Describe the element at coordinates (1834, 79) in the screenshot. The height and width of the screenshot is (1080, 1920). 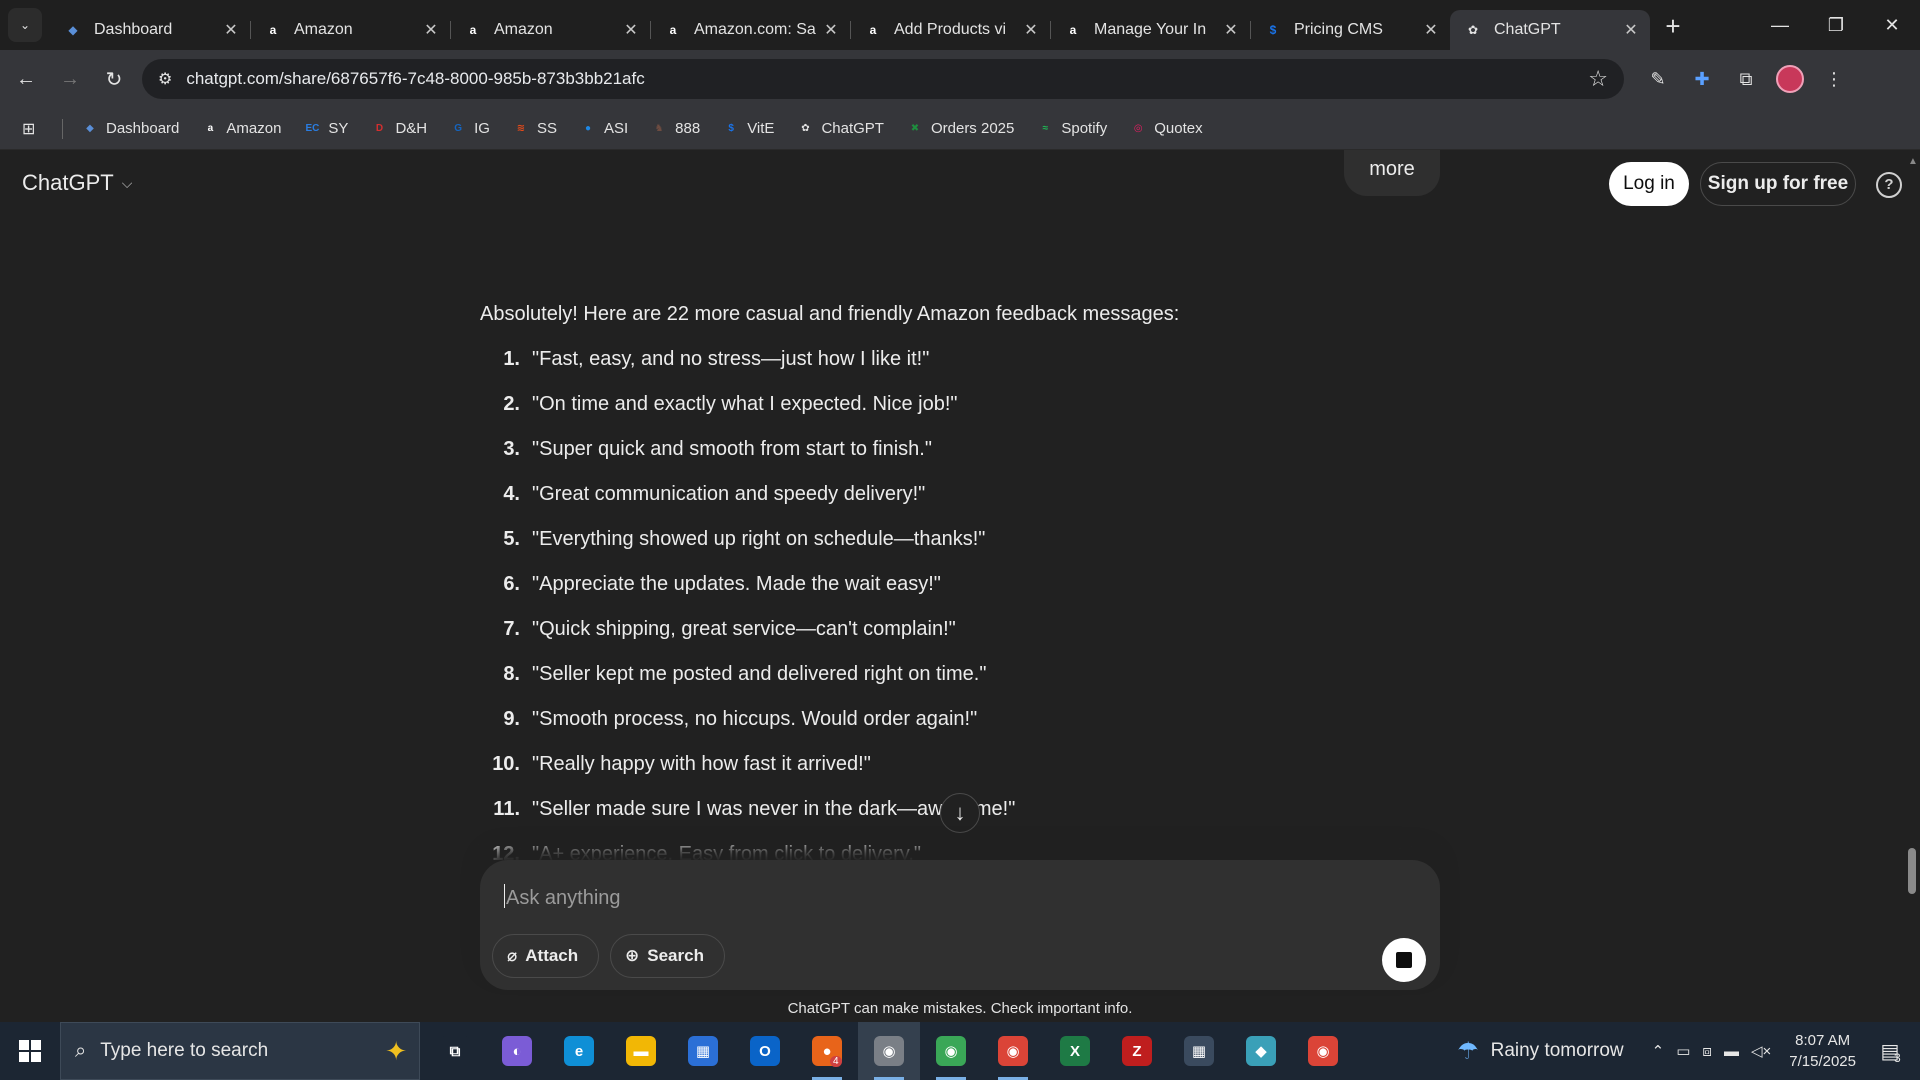
I see `menu-icon: ⋮` at that location.